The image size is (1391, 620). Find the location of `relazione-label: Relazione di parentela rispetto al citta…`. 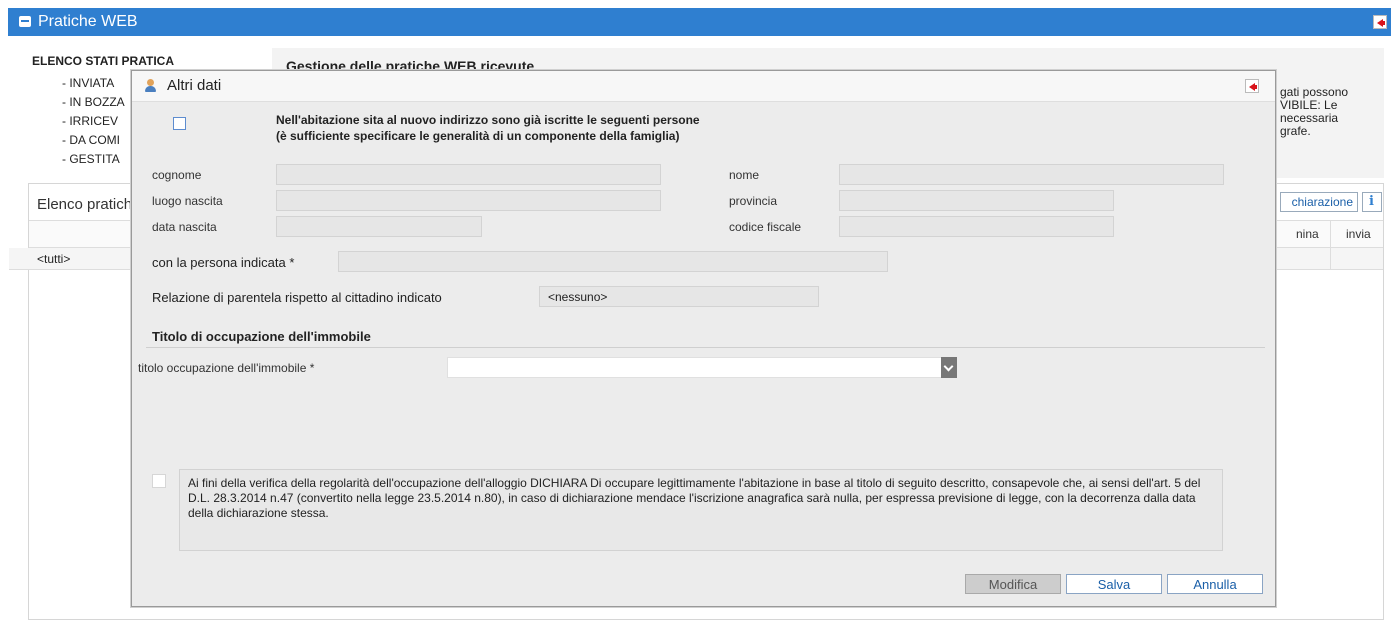

relazione-label: Relazione di parentela rispetto al citta… is located at coordinates (297, 297).